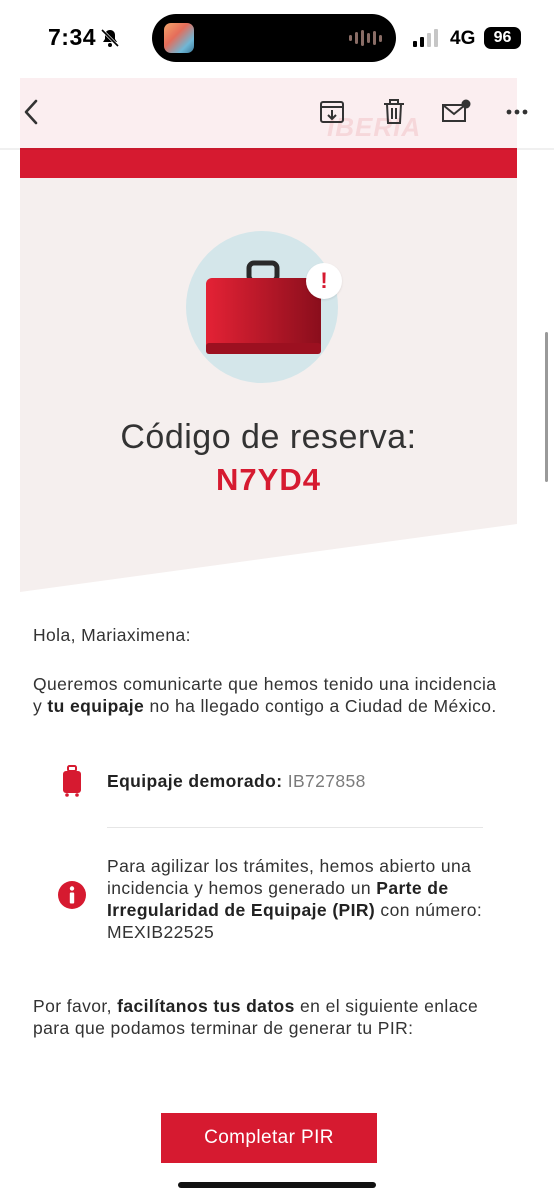 This screenshot has height=1200, width=554. Describe the element at coordinates (179, 38) in the screenshot. I see `now-playing-thumbnail` at that location.